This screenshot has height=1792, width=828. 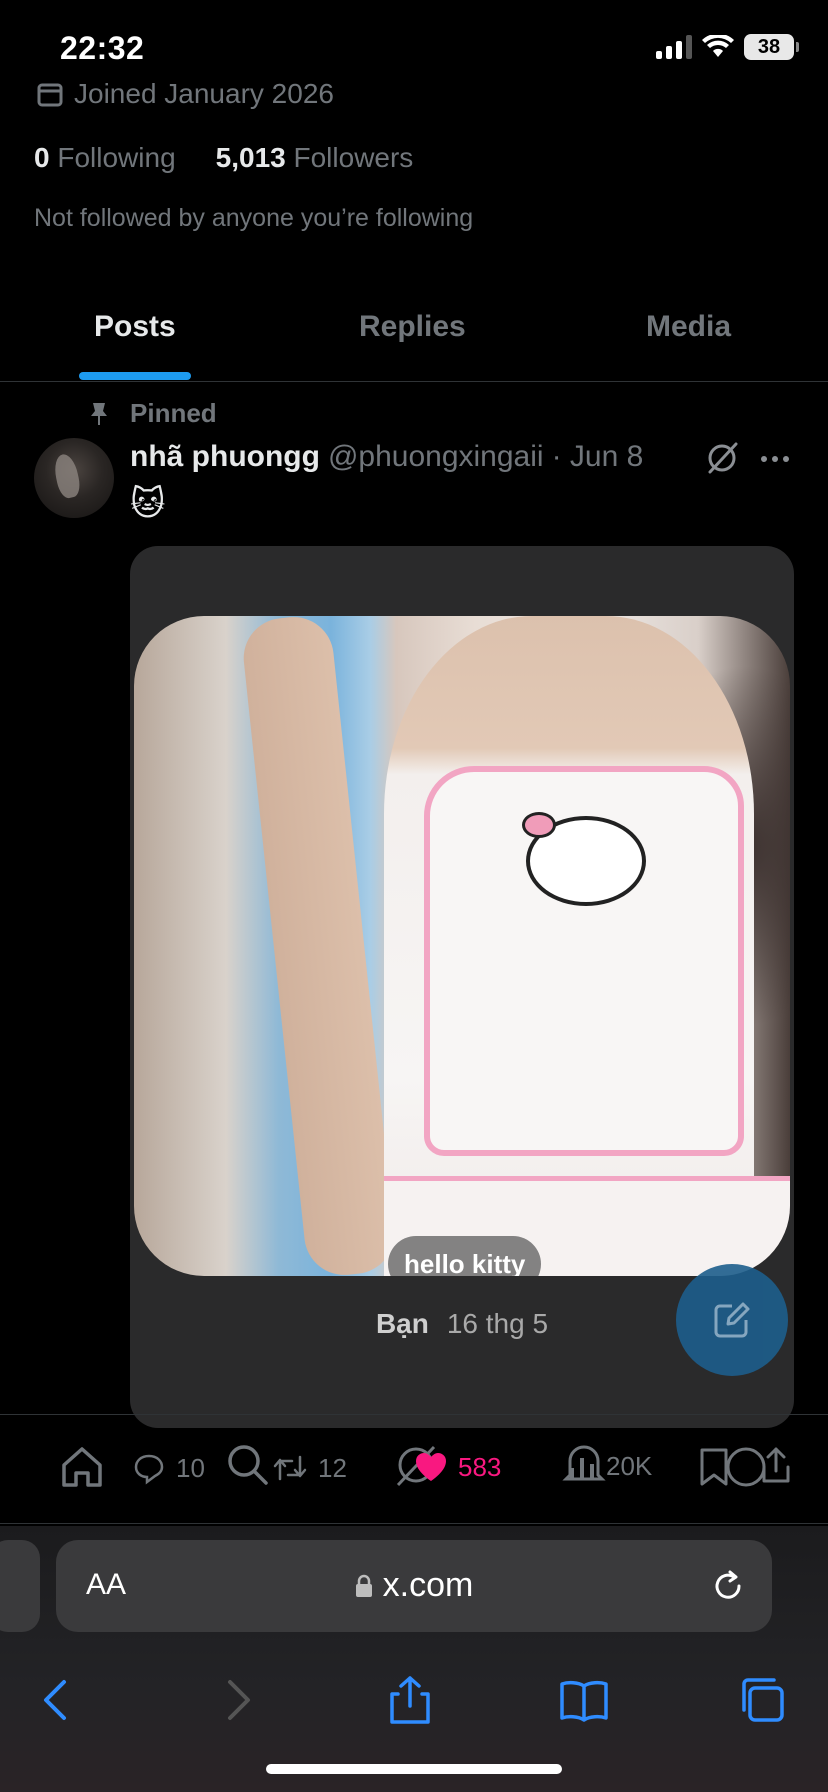 I want to click on views-button: 20K, so click(x=610, y=1466).